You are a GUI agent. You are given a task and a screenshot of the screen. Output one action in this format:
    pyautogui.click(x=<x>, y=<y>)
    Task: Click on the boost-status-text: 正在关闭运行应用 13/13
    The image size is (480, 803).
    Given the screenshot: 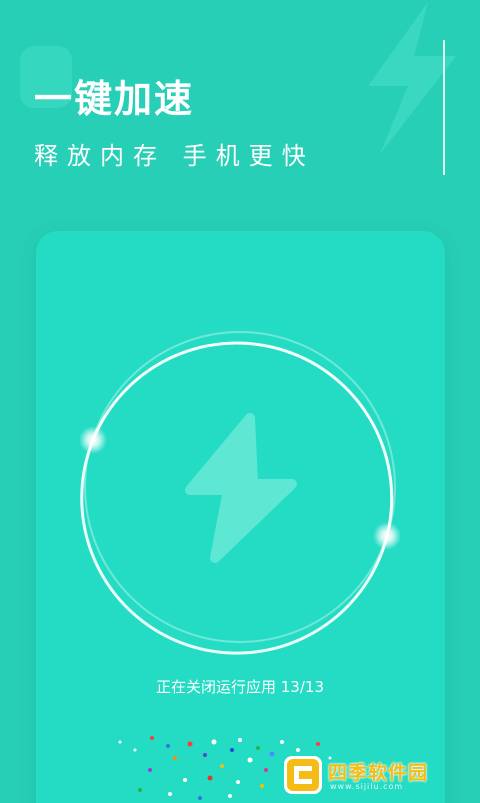 What is the action you would take?
    pyautogui.click(x=240, y=687)
    